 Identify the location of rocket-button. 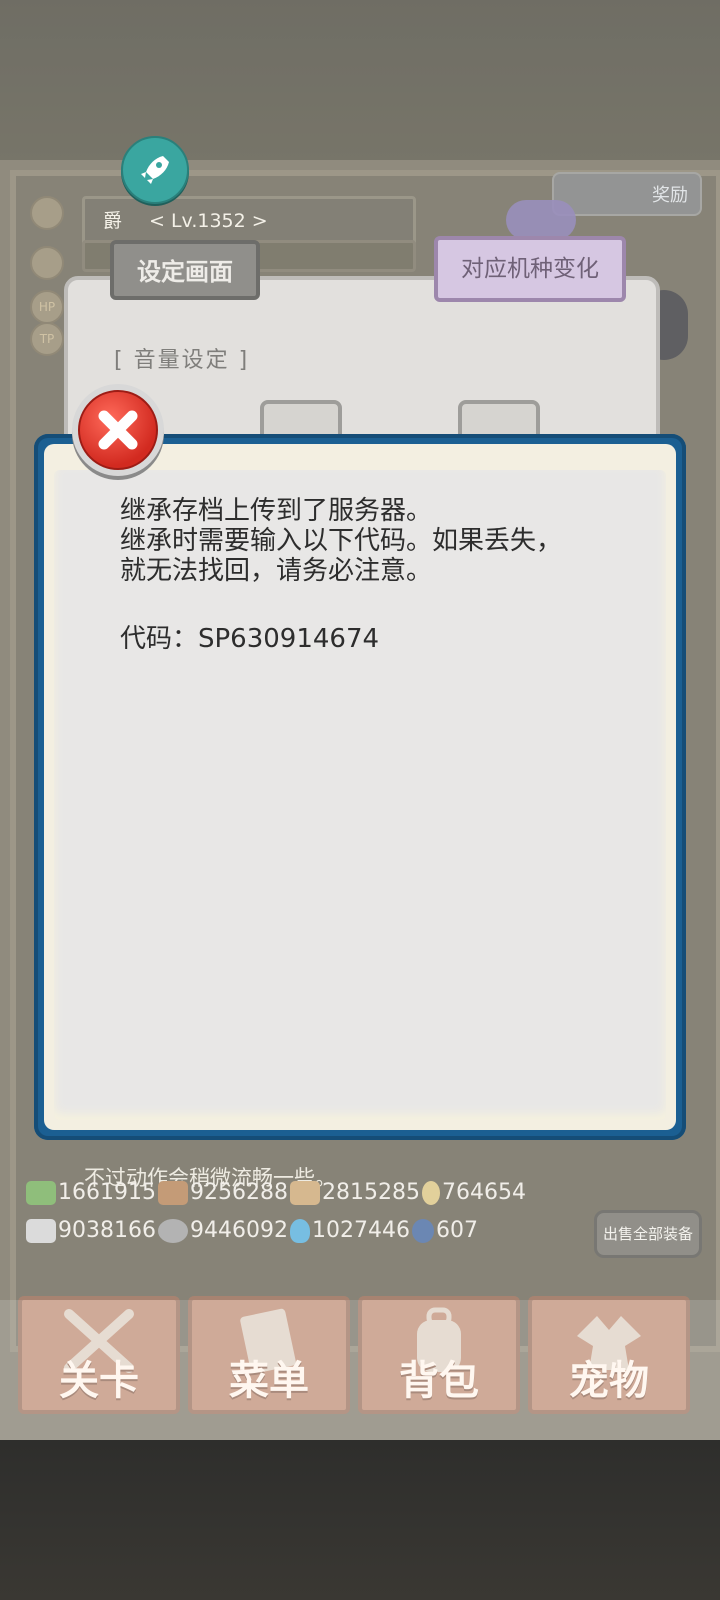
(155, 170).